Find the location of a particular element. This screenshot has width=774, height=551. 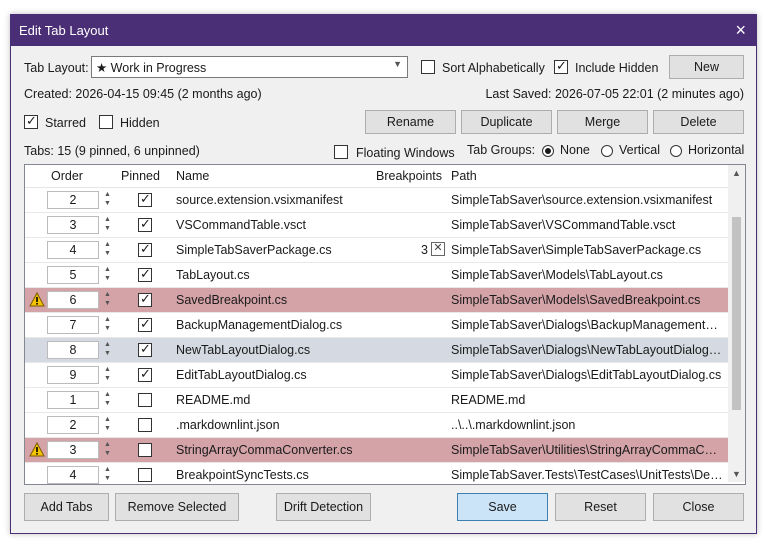

order-input: 1 is located at coordinates (73, 400).